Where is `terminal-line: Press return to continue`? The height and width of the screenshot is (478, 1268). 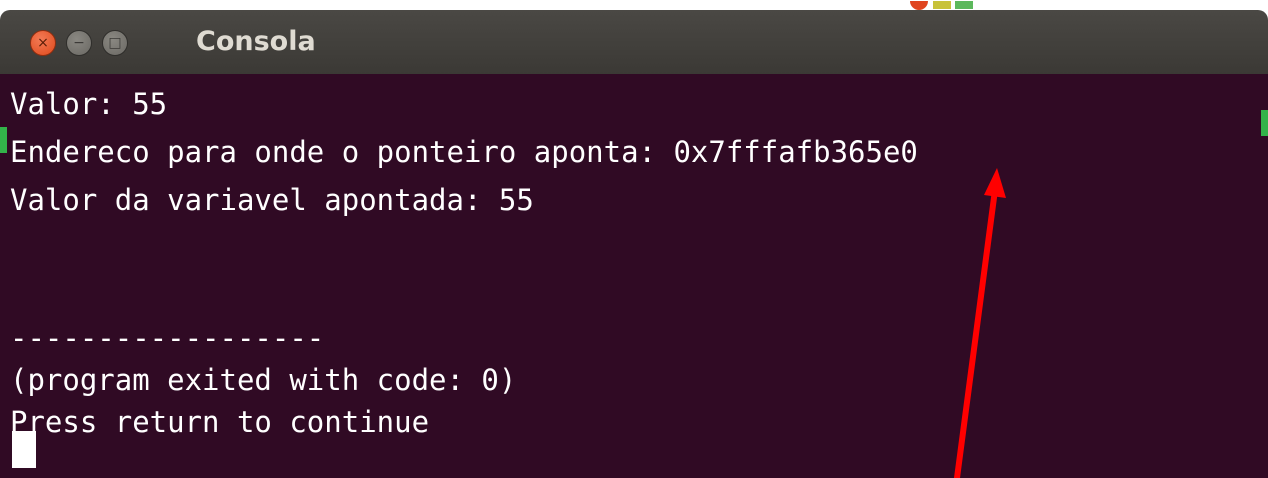
terminal-line: Press return to continue is located at coordinates (220, 422).